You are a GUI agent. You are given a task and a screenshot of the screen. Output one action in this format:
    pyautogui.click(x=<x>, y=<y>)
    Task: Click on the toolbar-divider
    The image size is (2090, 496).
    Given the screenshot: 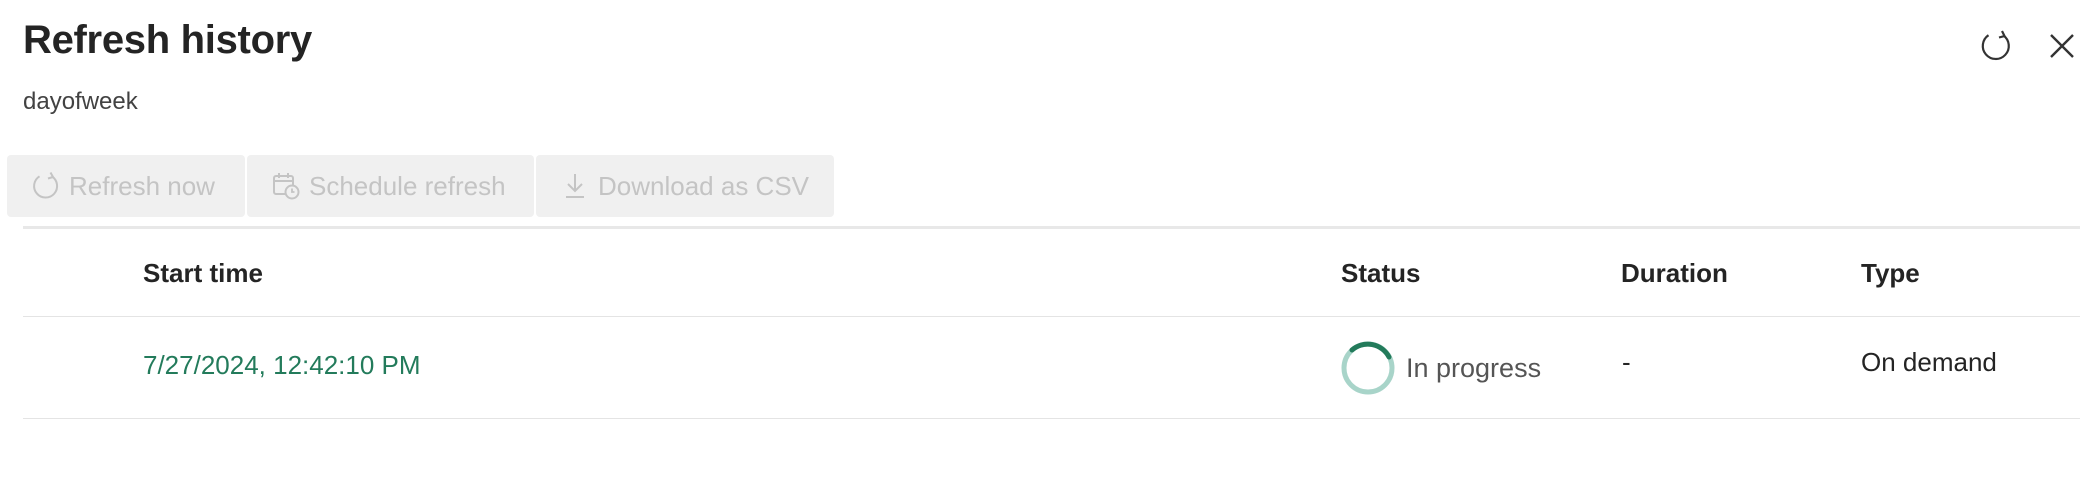 What is the action you would take?
    pyautogui.click(x=1051, y=227)
    